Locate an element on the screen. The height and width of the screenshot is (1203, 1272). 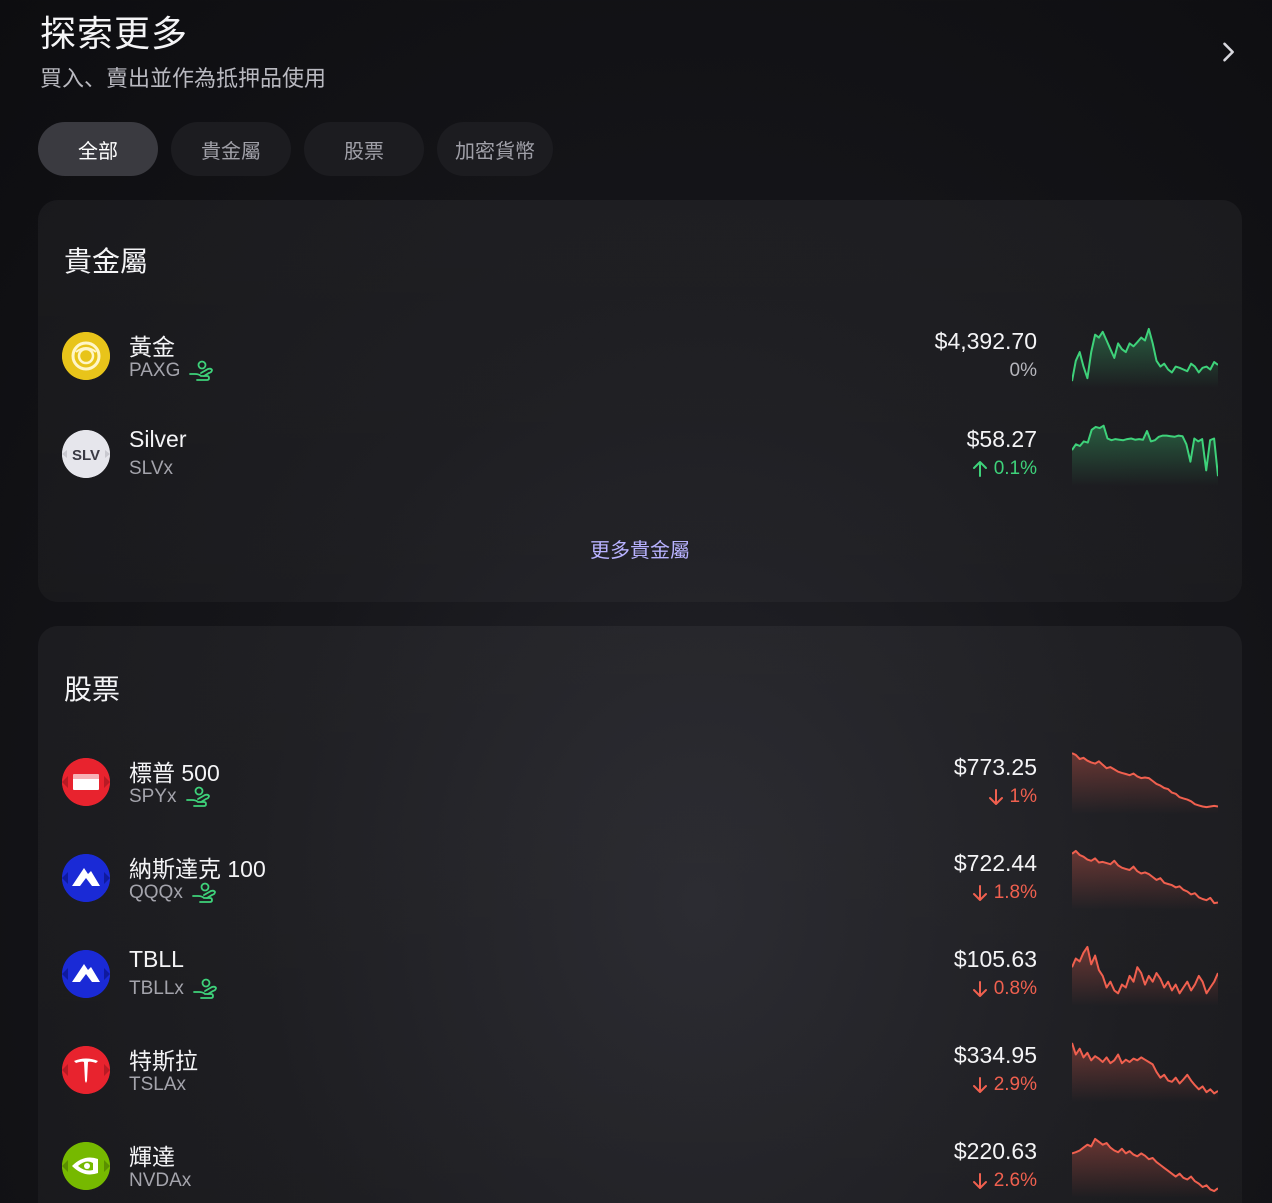
asset-ticker: TSLAx is located at coordinates (157, 1085).